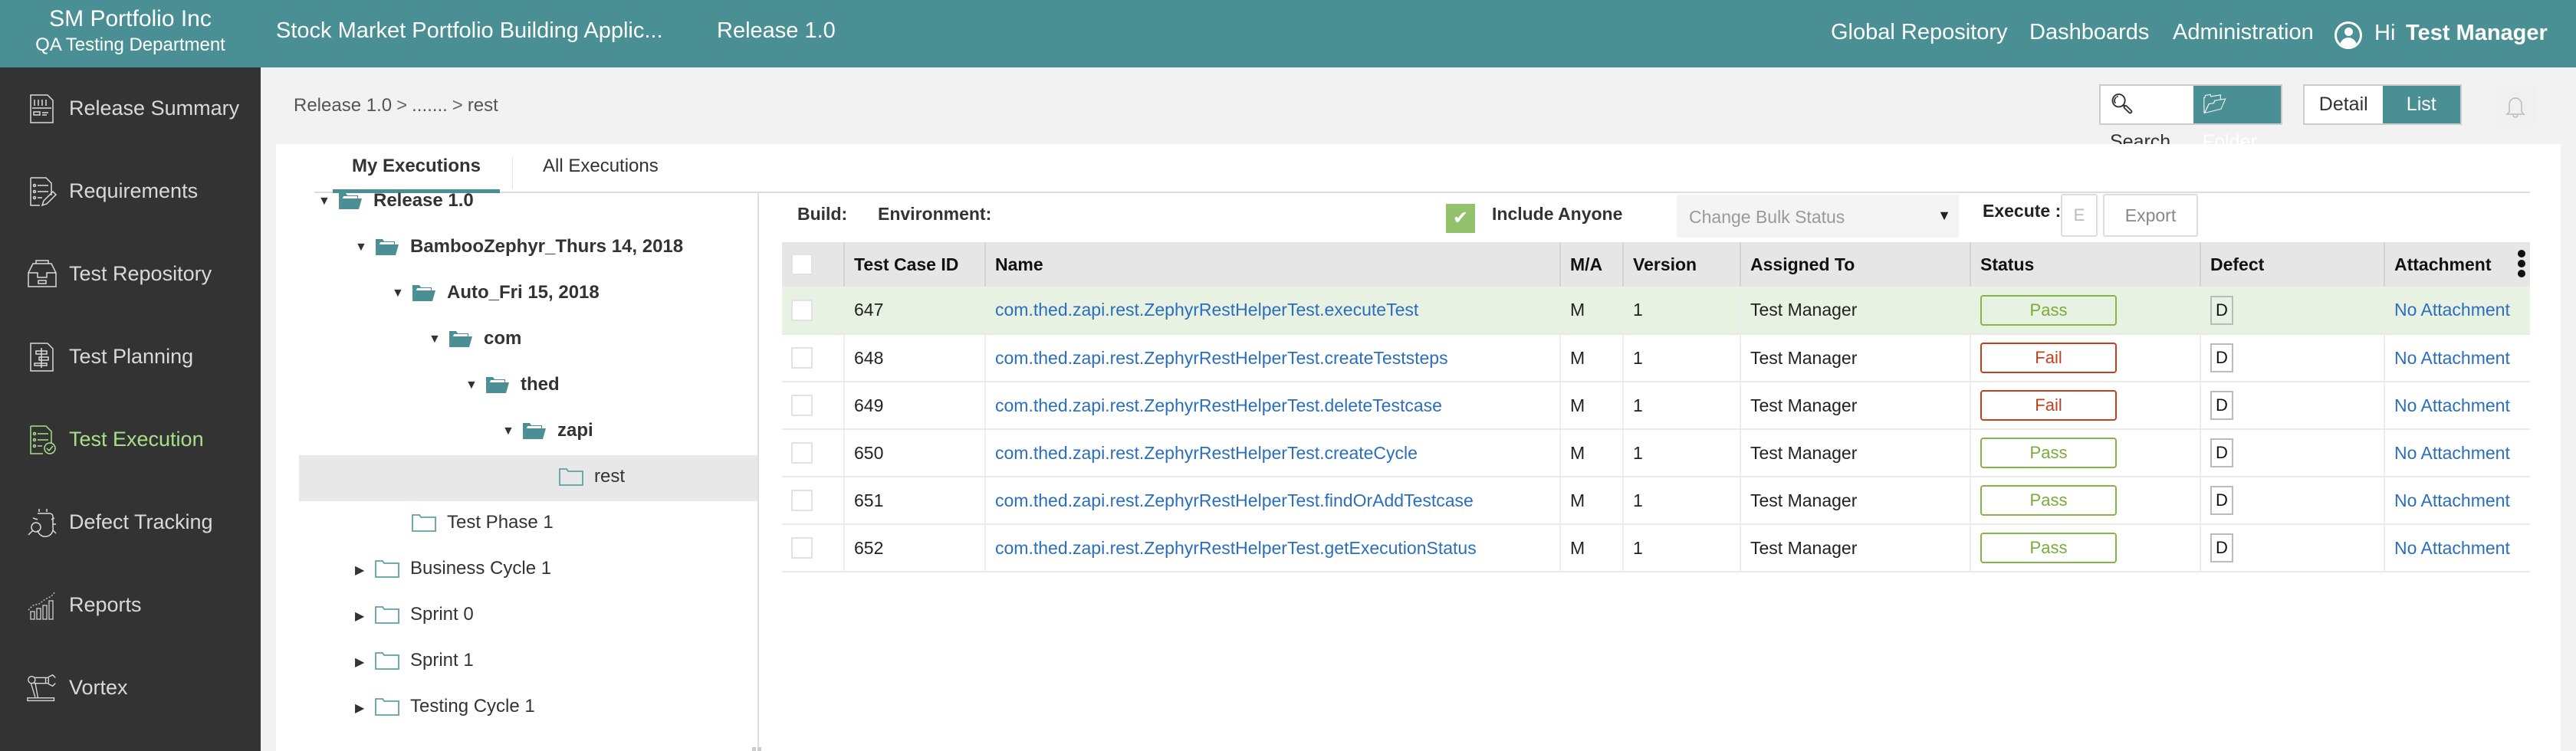  What do you see at coordinates (2086, 264) in the screenshot?
I see `column-header-status: Status` at bounding box center [2086, 264].